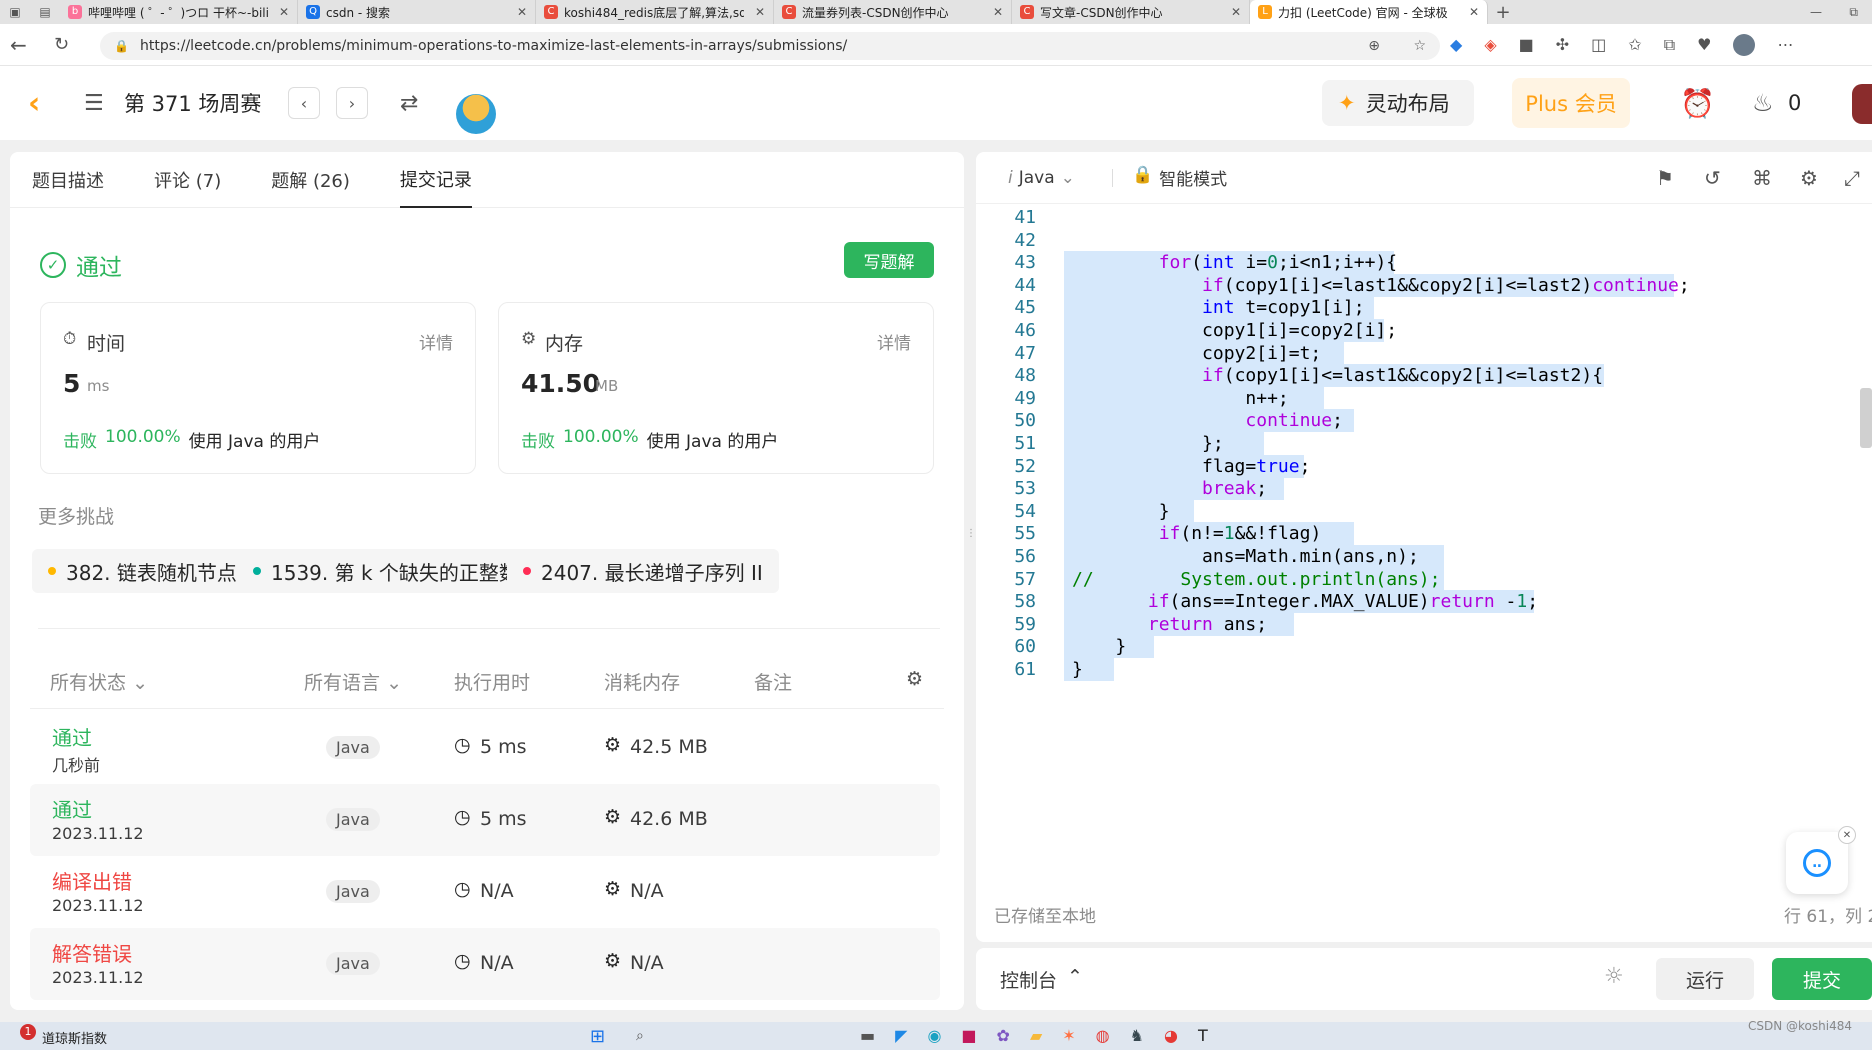 Image resolution: width=1872 pixels, height=1050 pixels. I want to click on submission-row: 解答错误 2023.11.12 Java ◷ N/A ⚙ N/A, so click(485, 964).